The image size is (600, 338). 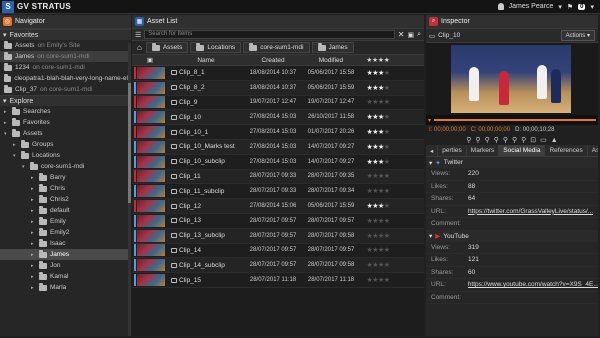 I want to click on tree-item: ▾ Locations, so click(x=65, y=155).